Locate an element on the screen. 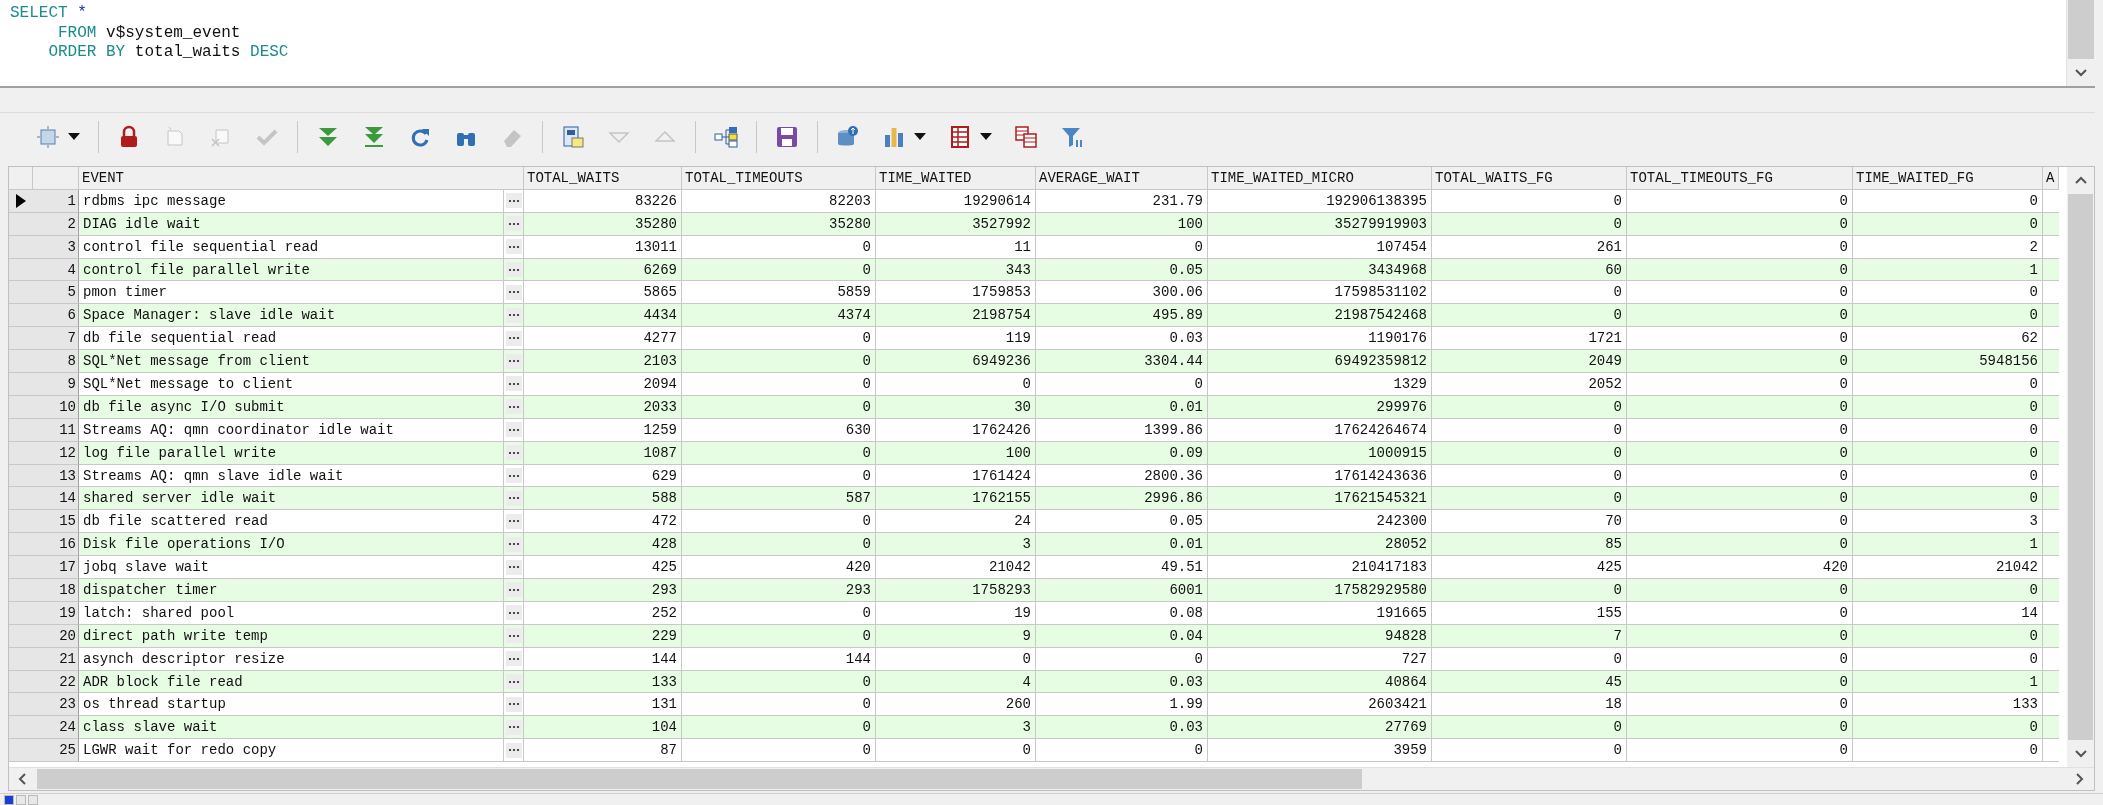 The image size is (2103, 805). table-cell: 7 is located at coordinates (1529, 636).